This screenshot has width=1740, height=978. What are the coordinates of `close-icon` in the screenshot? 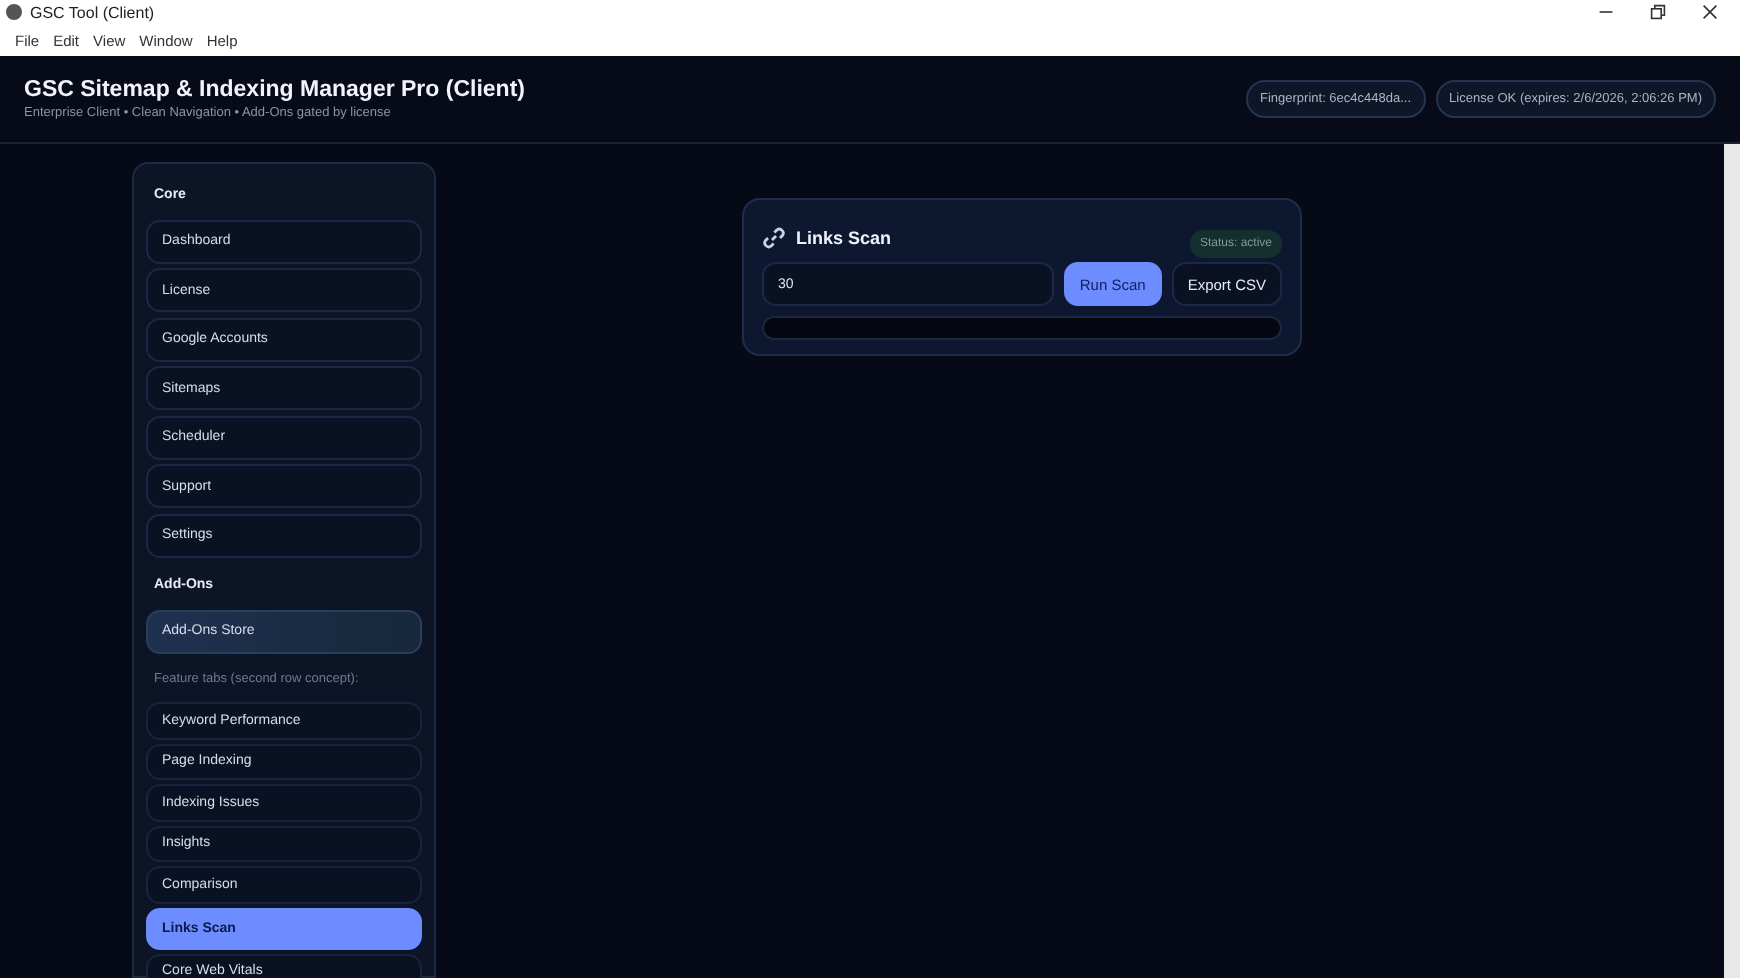 It's located at (1710, 12).